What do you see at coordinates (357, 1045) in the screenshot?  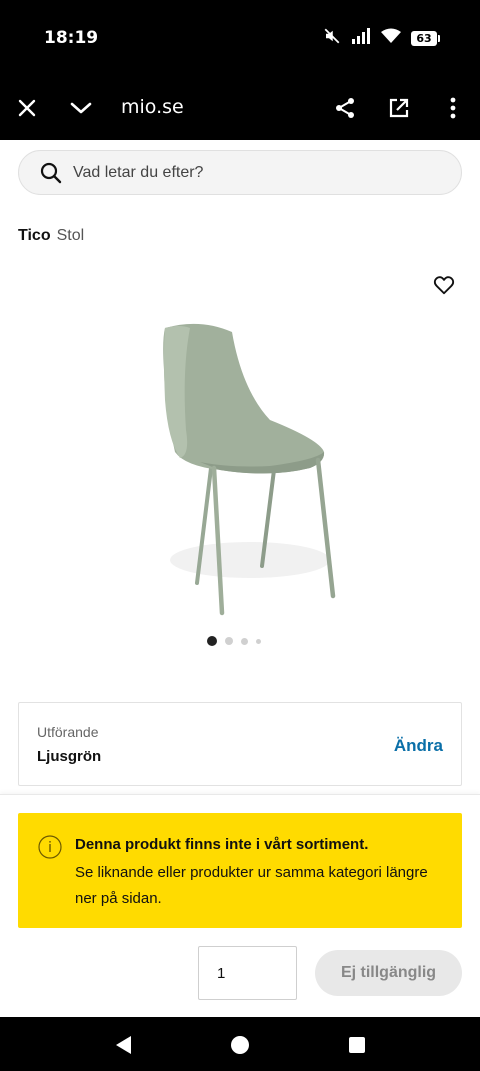 I see `recents-icon` at bounding box center [357, 1045].